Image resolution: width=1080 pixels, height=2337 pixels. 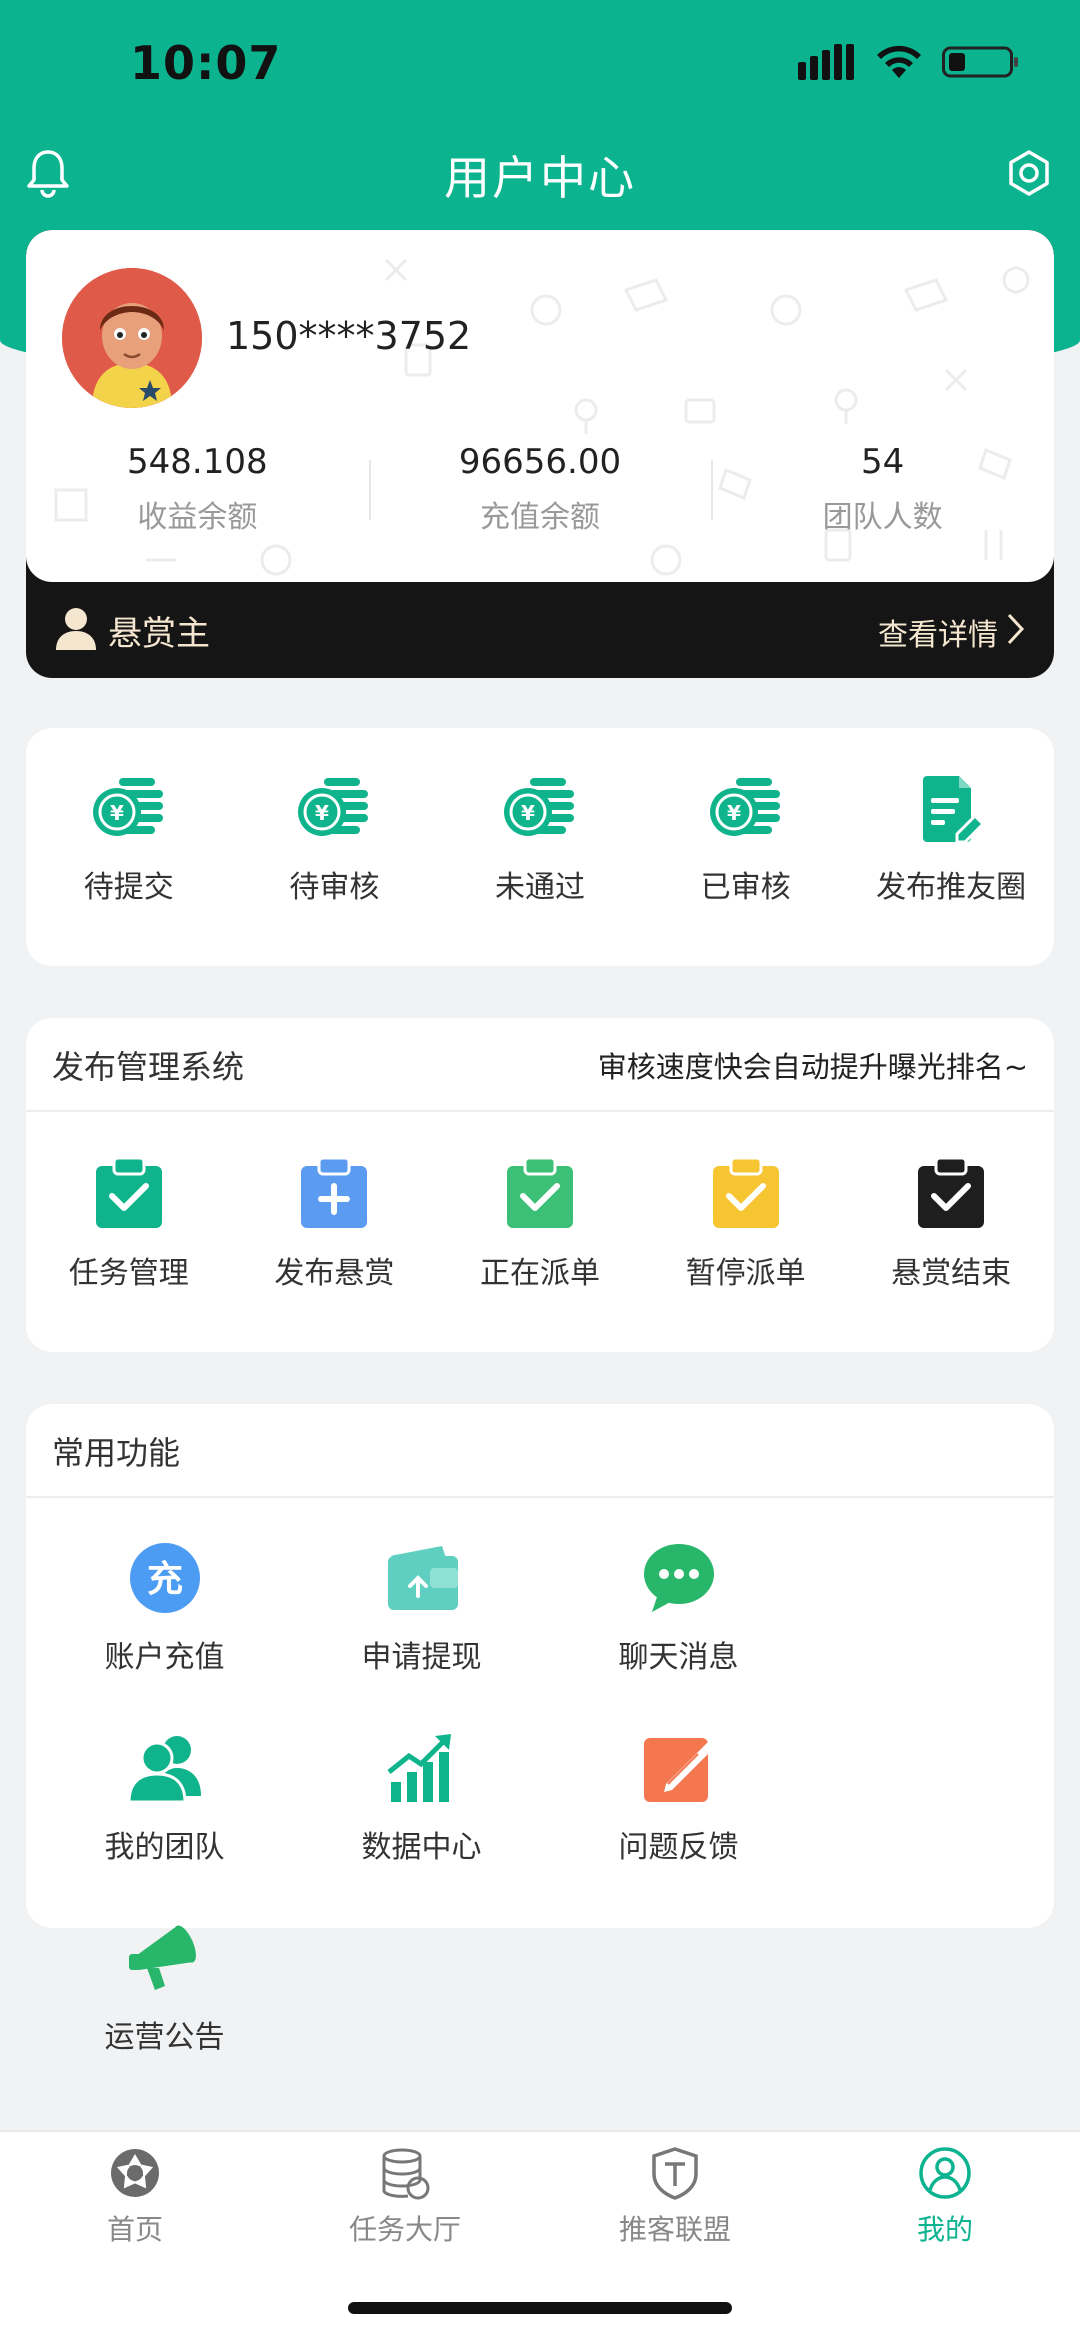 What do you see at coordinates (899, 61) in the screenshot?
I see `wifi-icon` at bounding box center [899, 61].